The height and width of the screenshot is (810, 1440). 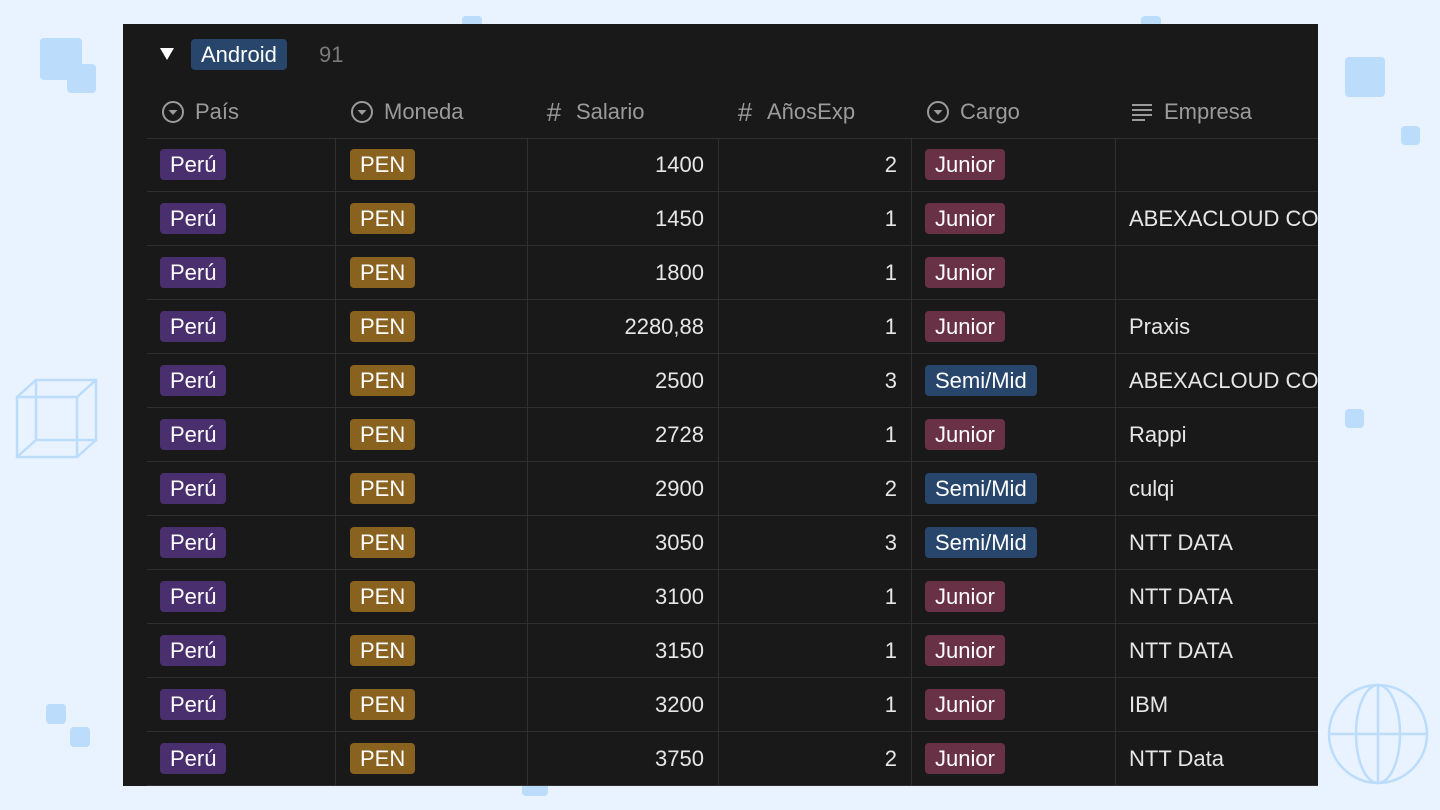 I want to click on select-circle-icon, so click(x=362, y=112).